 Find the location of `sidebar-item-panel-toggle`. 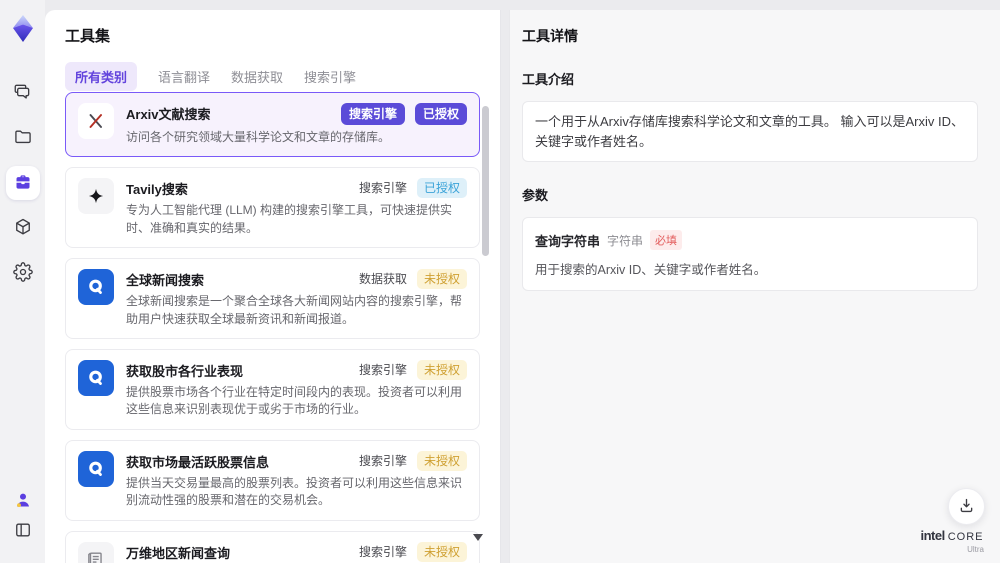

sidebar-item-panel-toggle is located at coordinates (23, 531).